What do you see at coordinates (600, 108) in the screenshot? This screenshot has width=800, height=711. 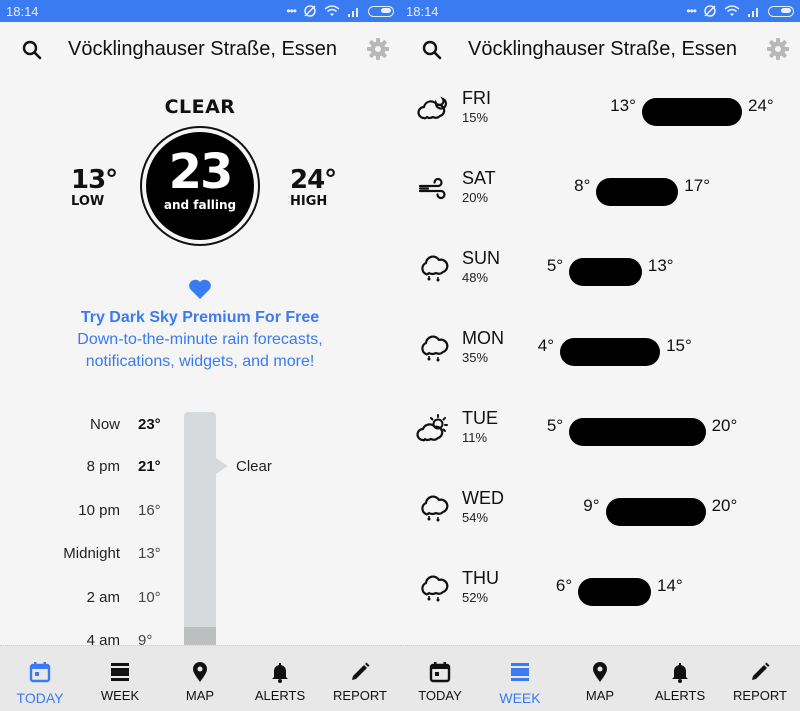 I see `day-row-fri: FRI 15% 13° 24°` at bounding box center [600, 108].